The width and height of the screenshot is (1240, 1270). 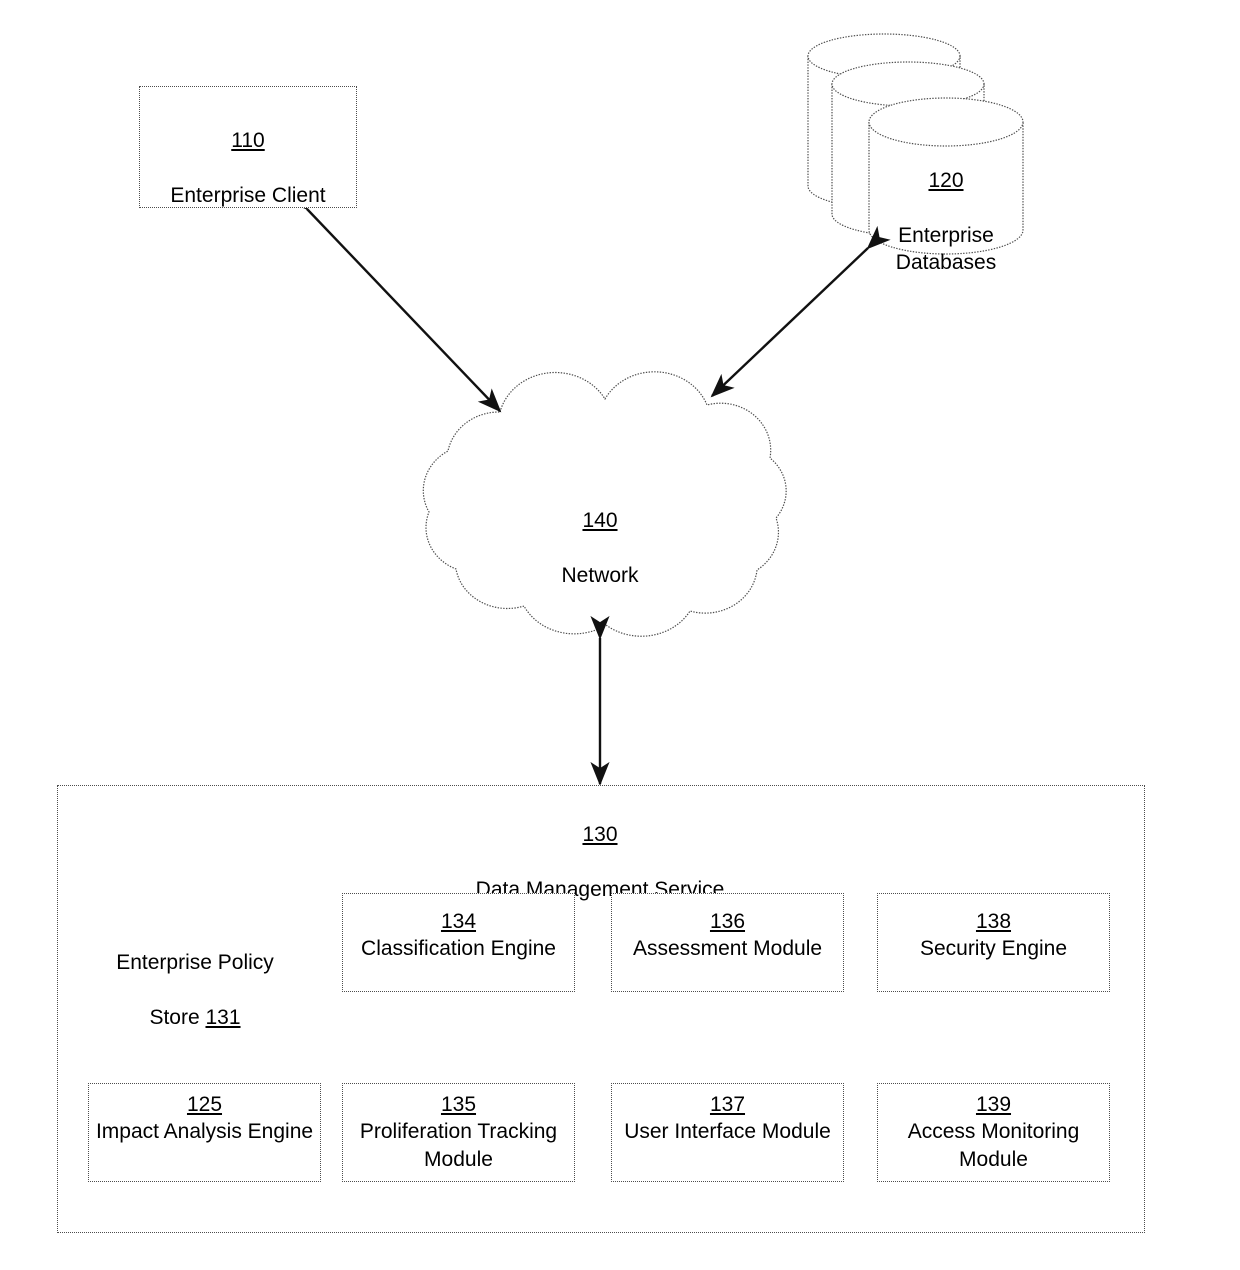 What do you see at coordinates (800, 311) in the screenshot?
I see `connector-databases-network` at bounding box center [800, 311].